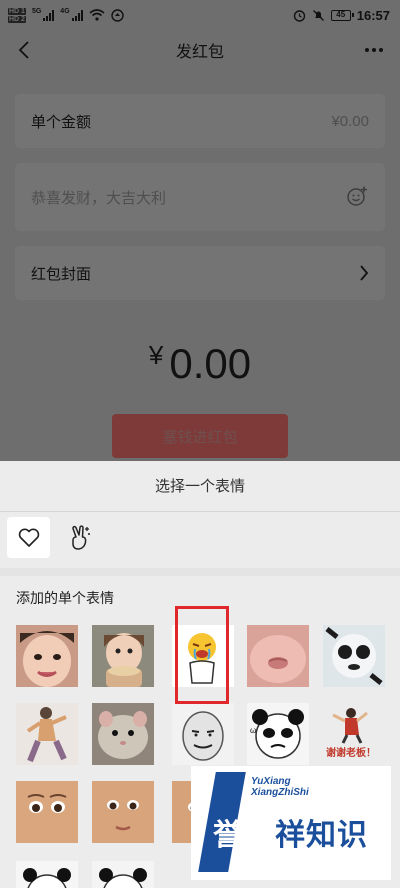  What do you see at coordinates (200, 273) in the screenshot?
I see `cover-selector: 红包封面` at bounding box center [200, 273].